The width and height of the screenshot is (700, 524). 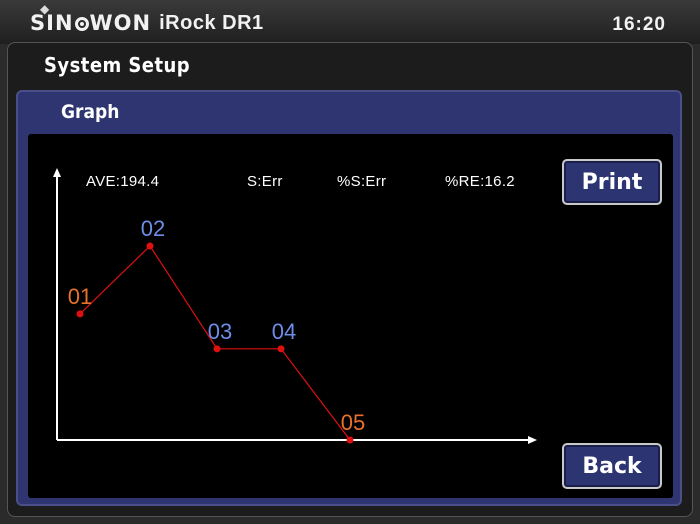 What do you see at coordinates (153, 228) in the screenshot?
I see `point-label: 02` at bounding box center [153, 228].